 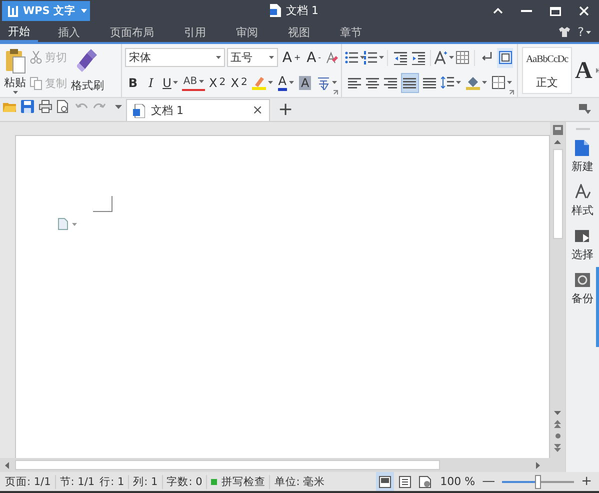 I want to click on vertical-scrollbar, so click(x=557, y=290).